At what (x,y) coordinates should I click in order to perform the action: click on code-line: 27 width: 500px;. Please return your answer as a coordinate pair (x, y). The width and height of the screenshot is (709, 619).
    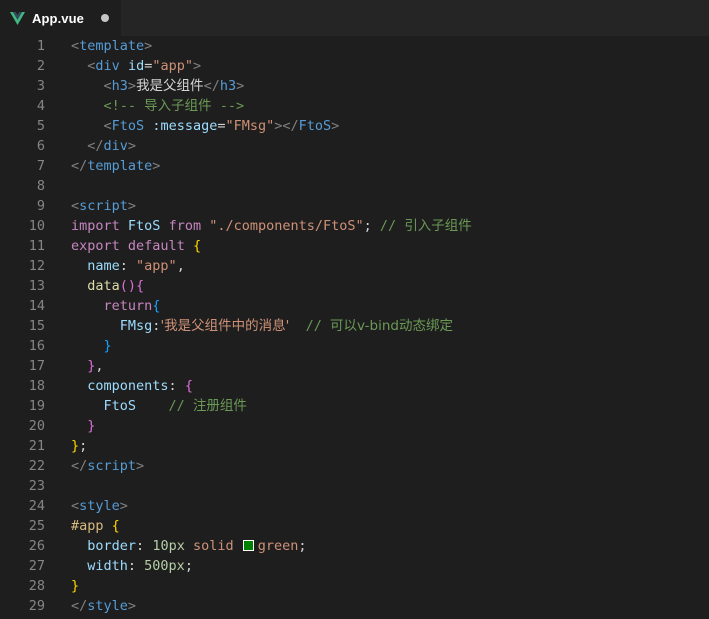
    Looking at the image, I should click on (354, 566).